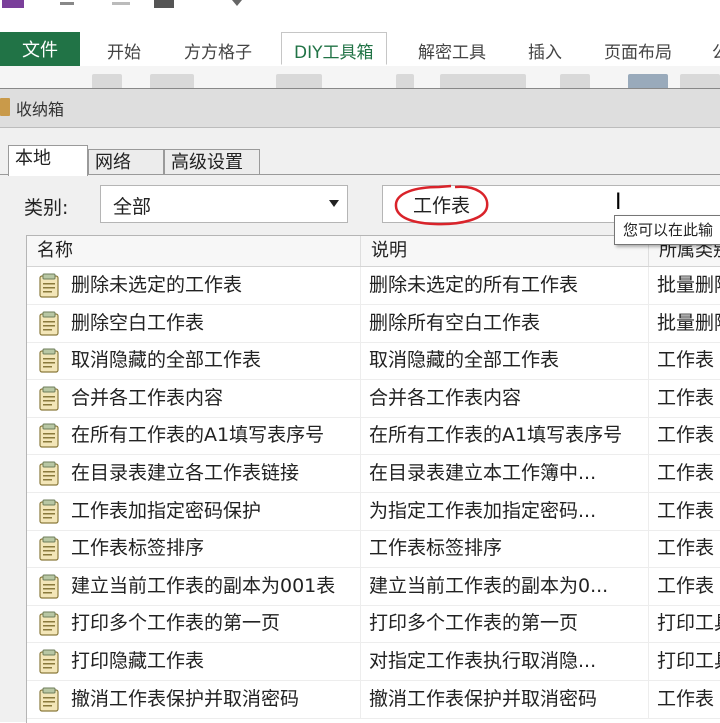  What do you see at coordinates (505, 699) in the screenshot?
I see `row-description: 撤消工作表保护并取消密码` at bounding box center [505, 699].